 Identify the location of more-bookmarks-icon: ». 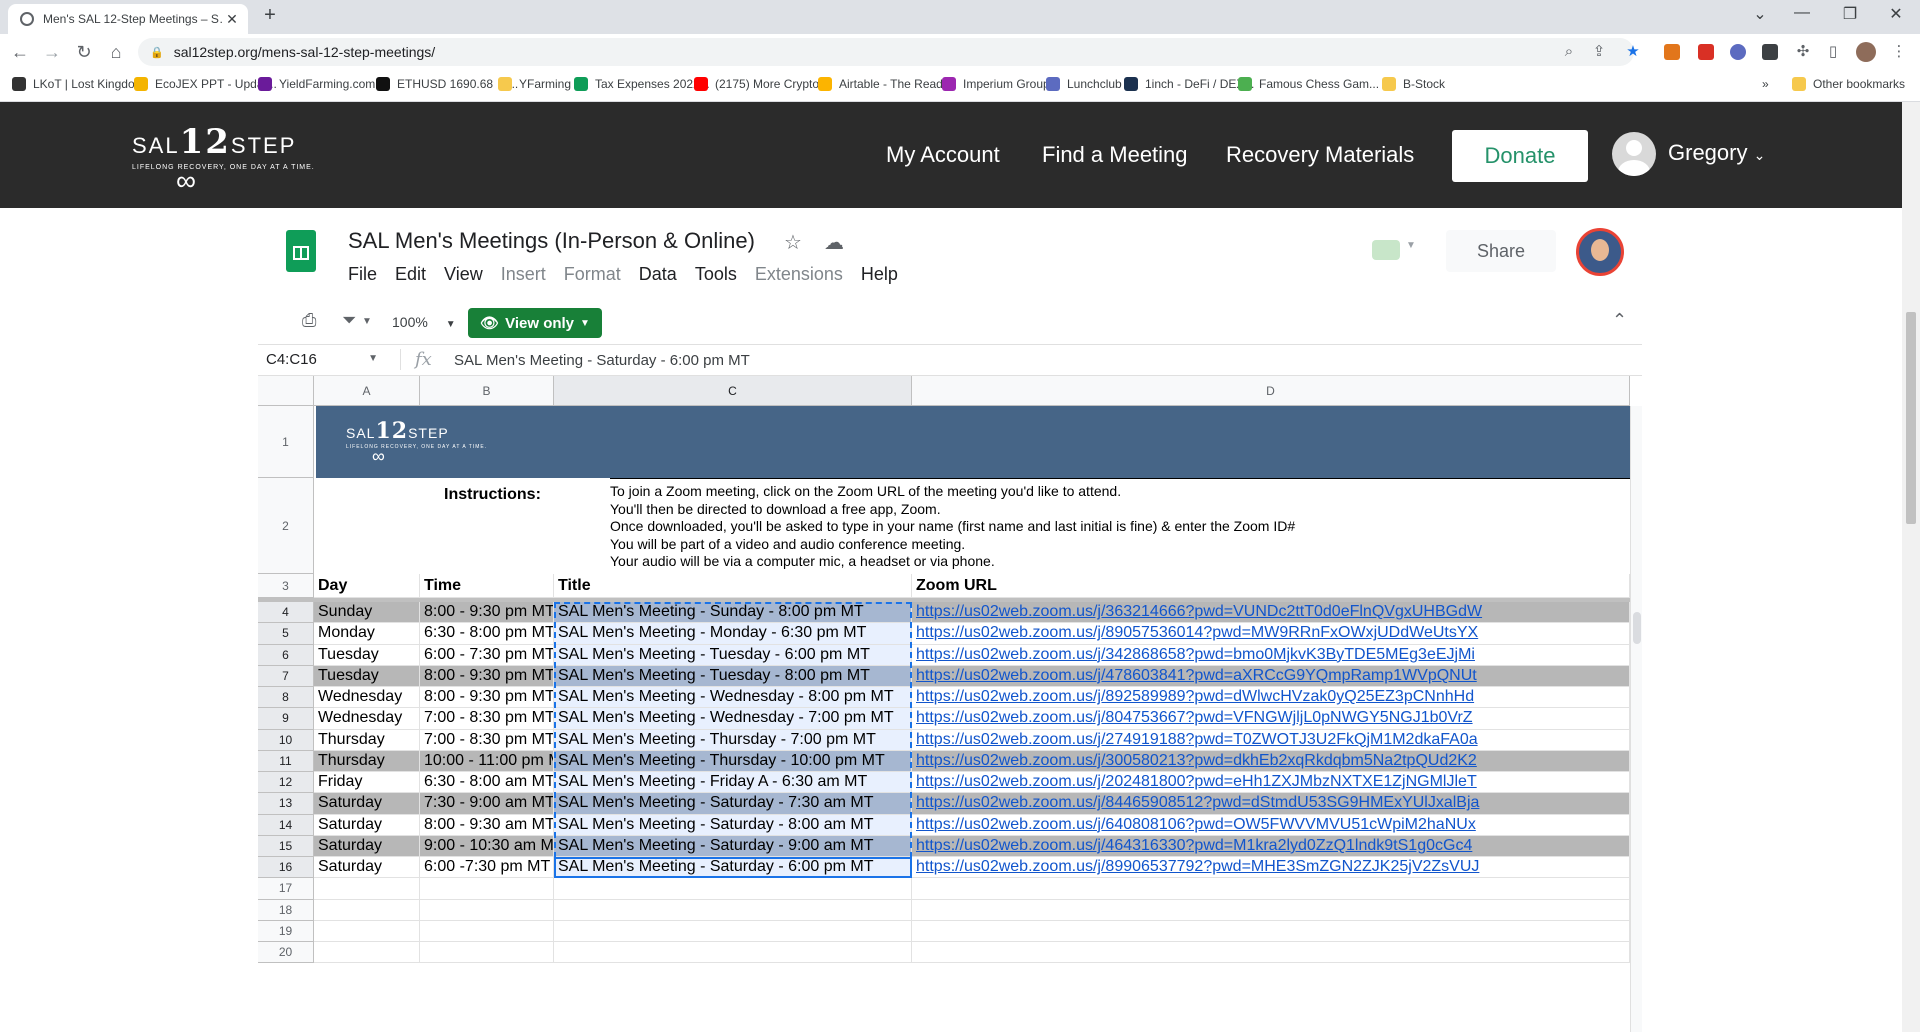
(1765, 84).